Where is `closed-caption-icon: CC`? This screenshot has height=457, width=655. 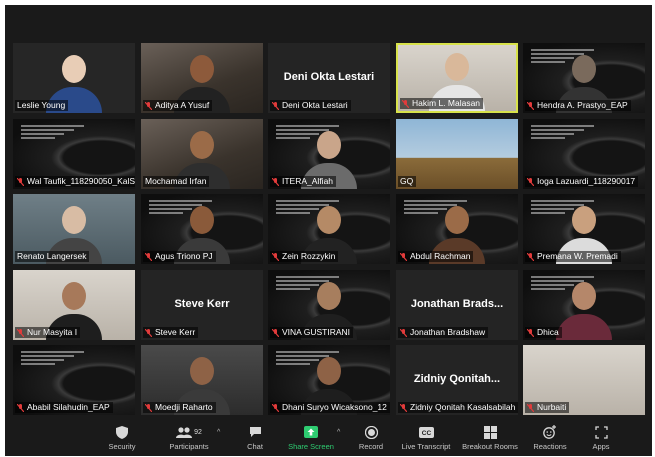 closed-caption-icon: CC is located at coordinates (426, 432).